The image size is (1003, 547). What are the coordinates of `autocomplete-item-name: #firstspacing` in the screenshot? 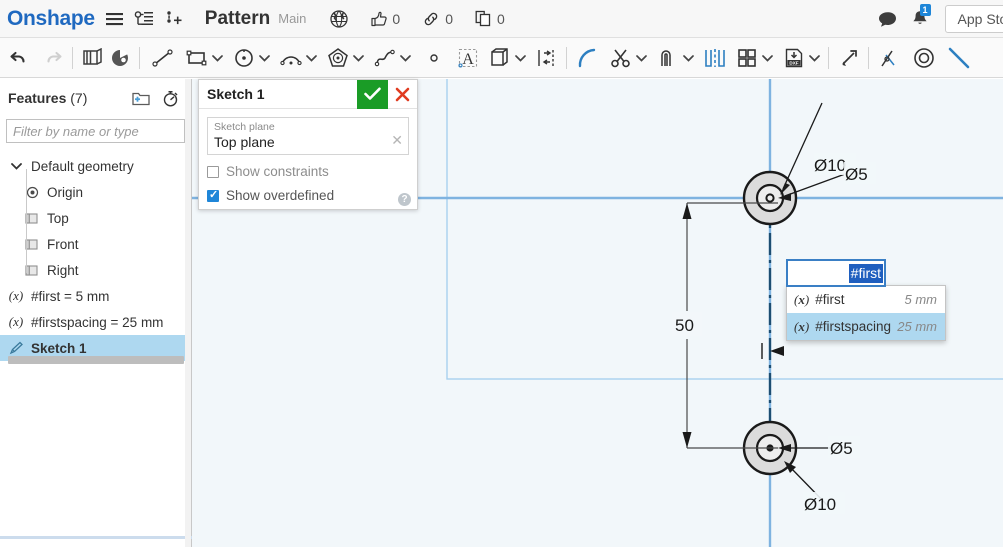 It's located at (853, 326).